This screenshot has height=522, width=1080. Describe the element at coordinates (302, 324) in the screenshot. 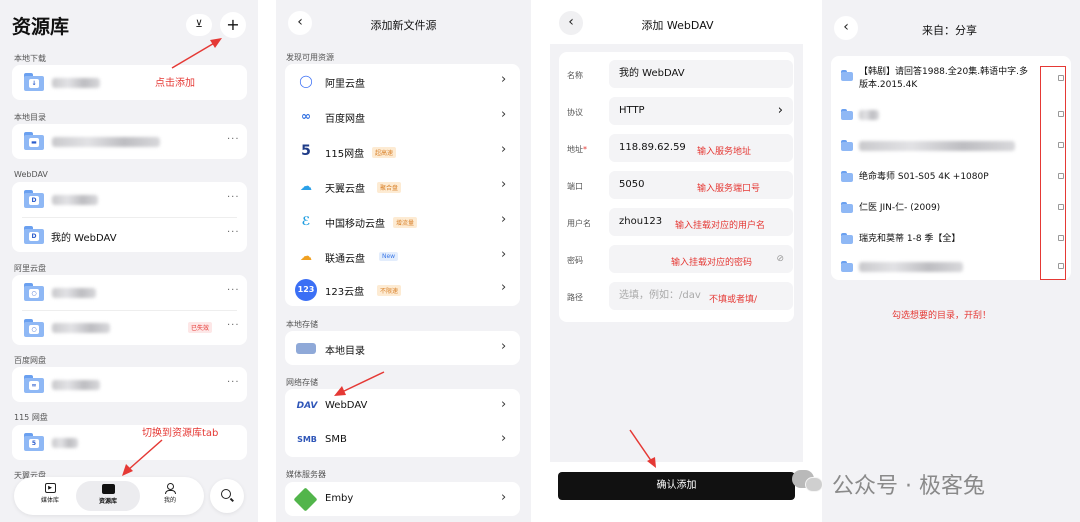

I see `section-local: 本地存储` at that location.